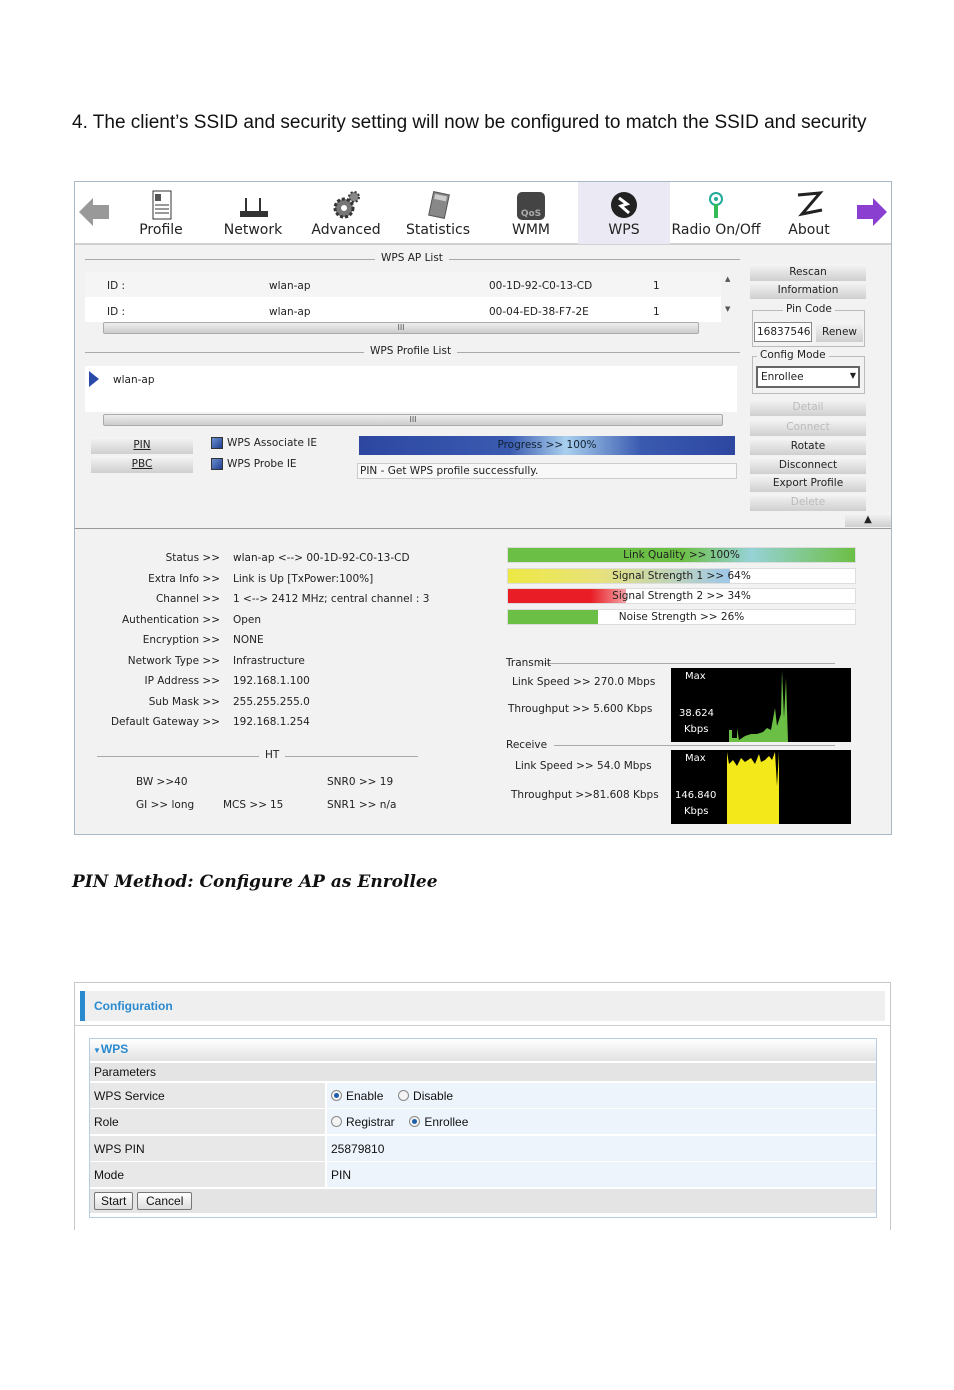 The height and width of the screenshot is (1390, 954). What do you see at coordinates (483, 1095) in the screenshot?
I see `wps-service-row: WPS Service Enable Disable` at bounding box center [483, 1095].